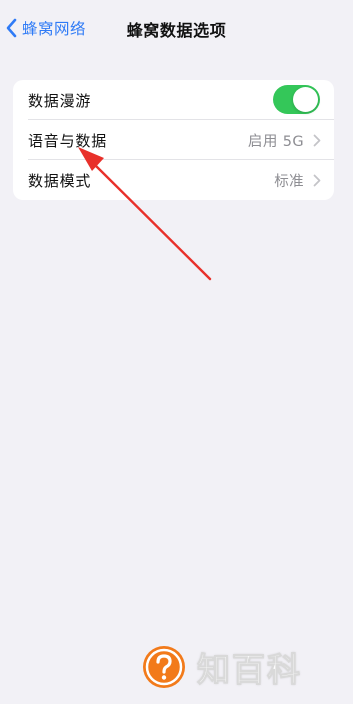 The width and height of the screenshot is (353, 704). Describe the element at coordinates (289, 181) in the screenshot. I see `data-mode-value: 标准` at that location.